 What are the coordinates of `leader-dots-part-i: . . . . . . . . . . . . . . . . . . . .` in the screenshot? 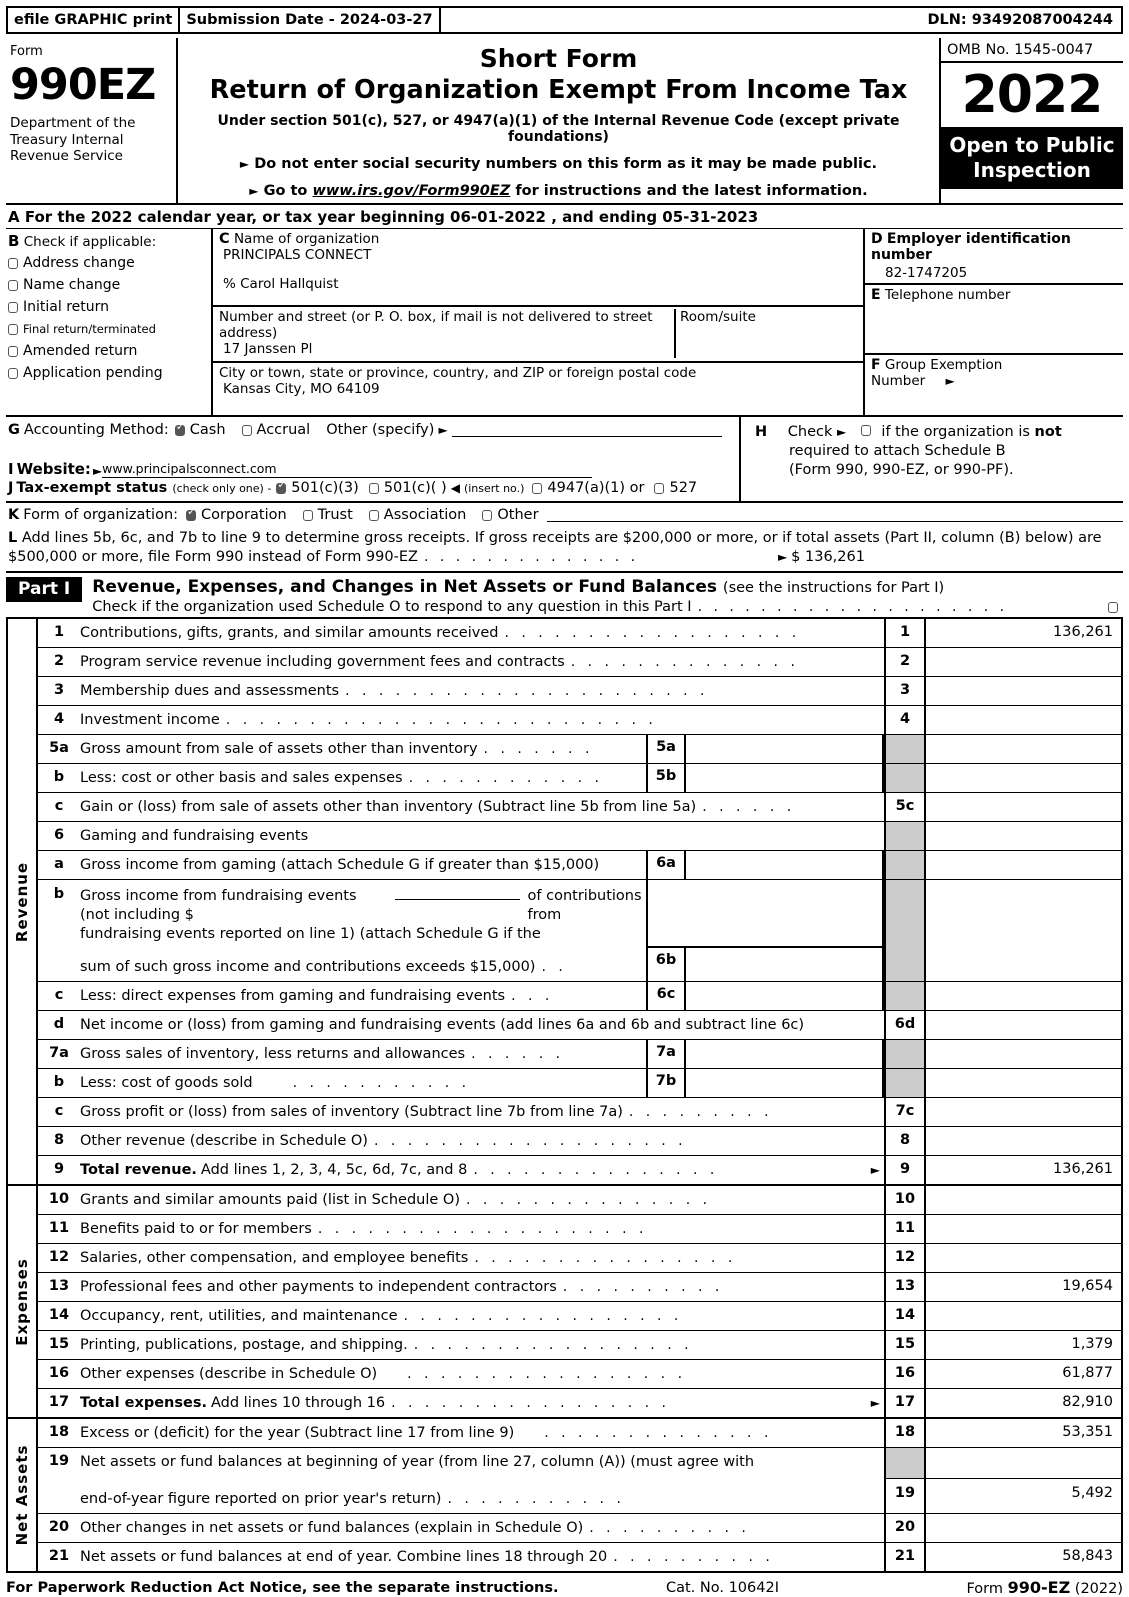 It's located at (852, 607).